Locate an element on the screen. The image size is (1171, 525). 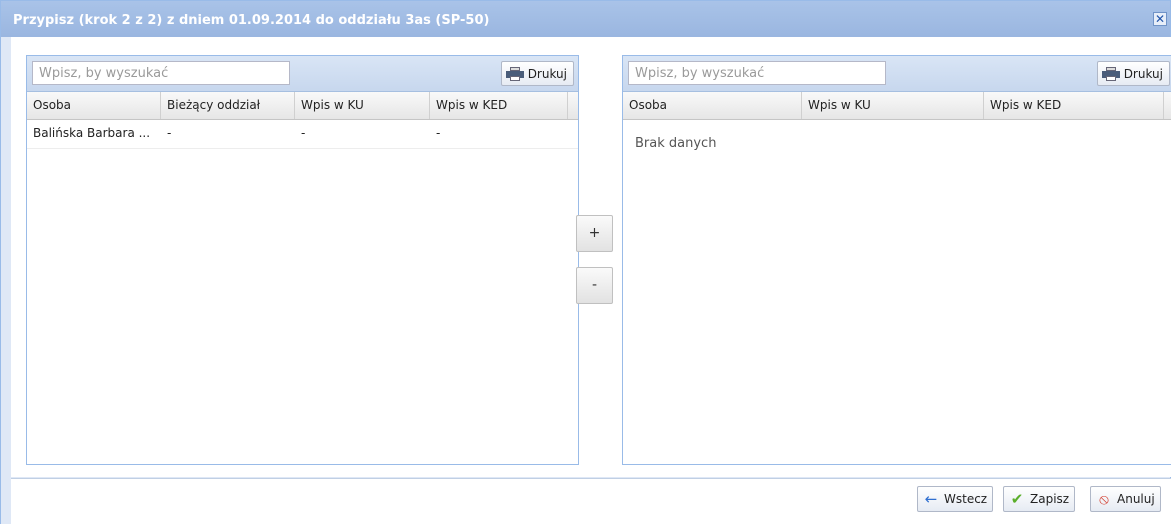
checkmark-icon: ✔ is located at coordinates (1017, 499).